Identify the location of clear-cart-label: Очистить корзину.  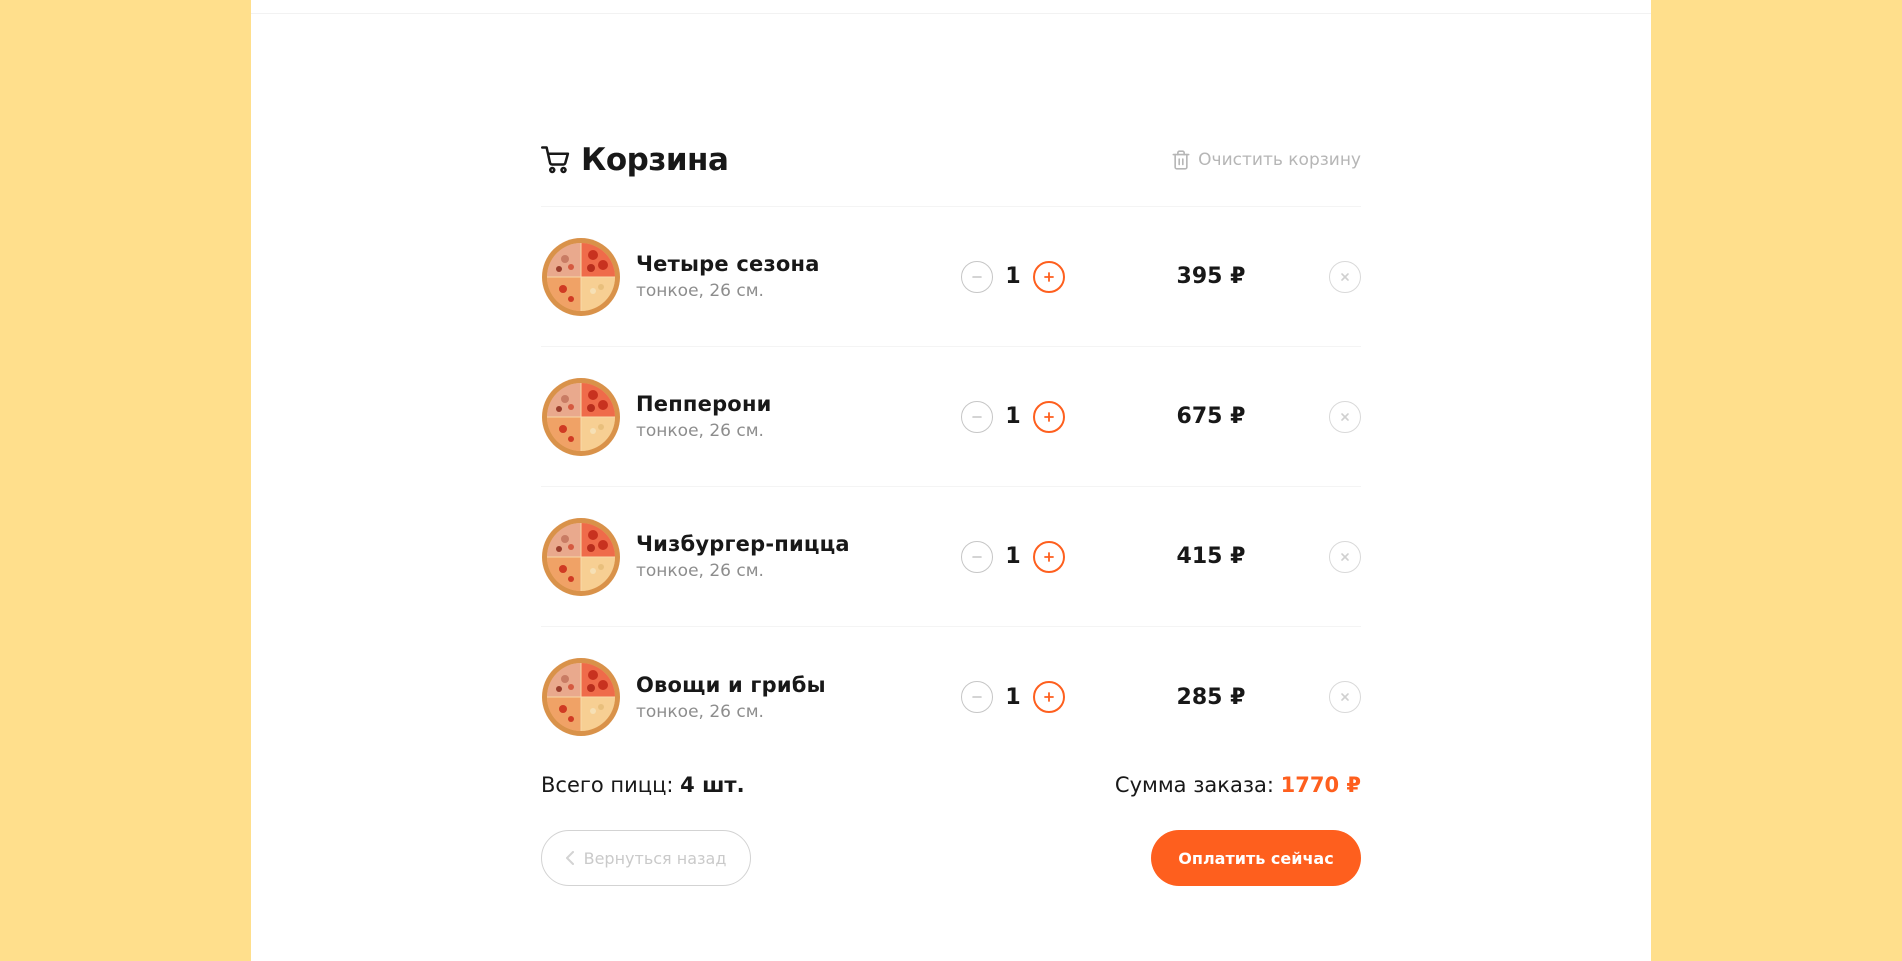
(1279, 160).